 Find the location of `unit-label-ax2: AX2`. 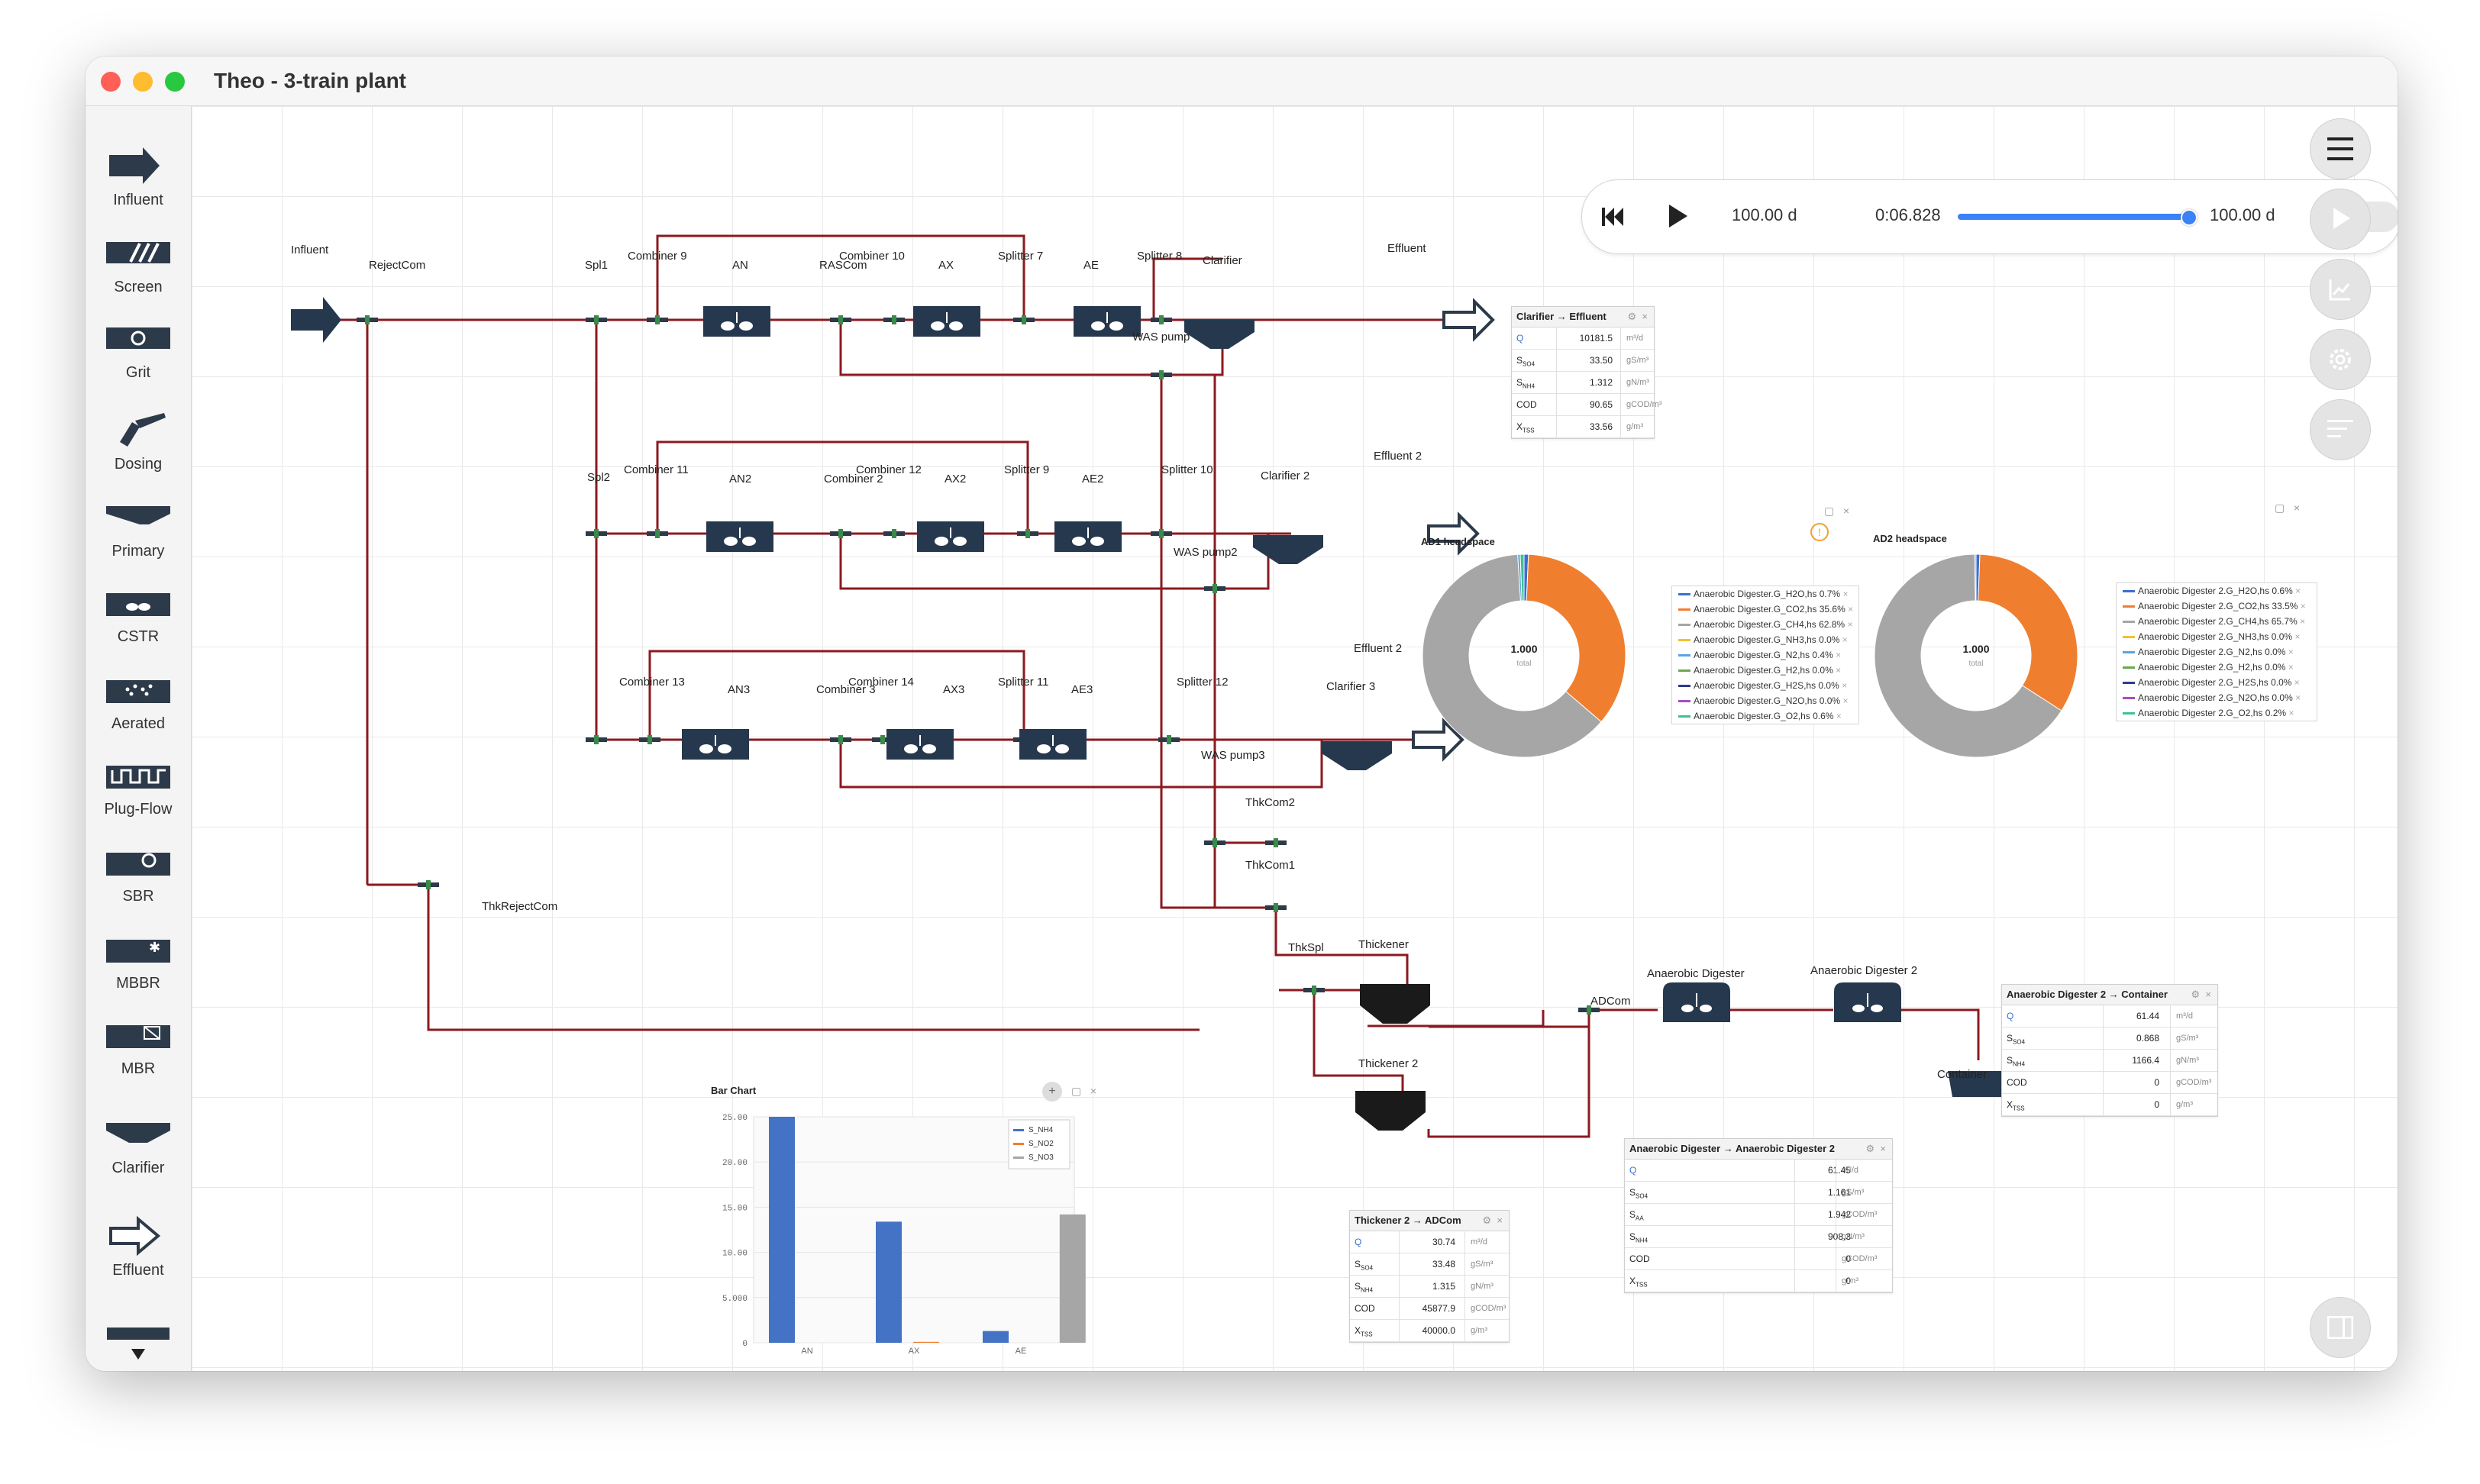

unit-label-ax2: AX2 is located at coordinates (955, 479).